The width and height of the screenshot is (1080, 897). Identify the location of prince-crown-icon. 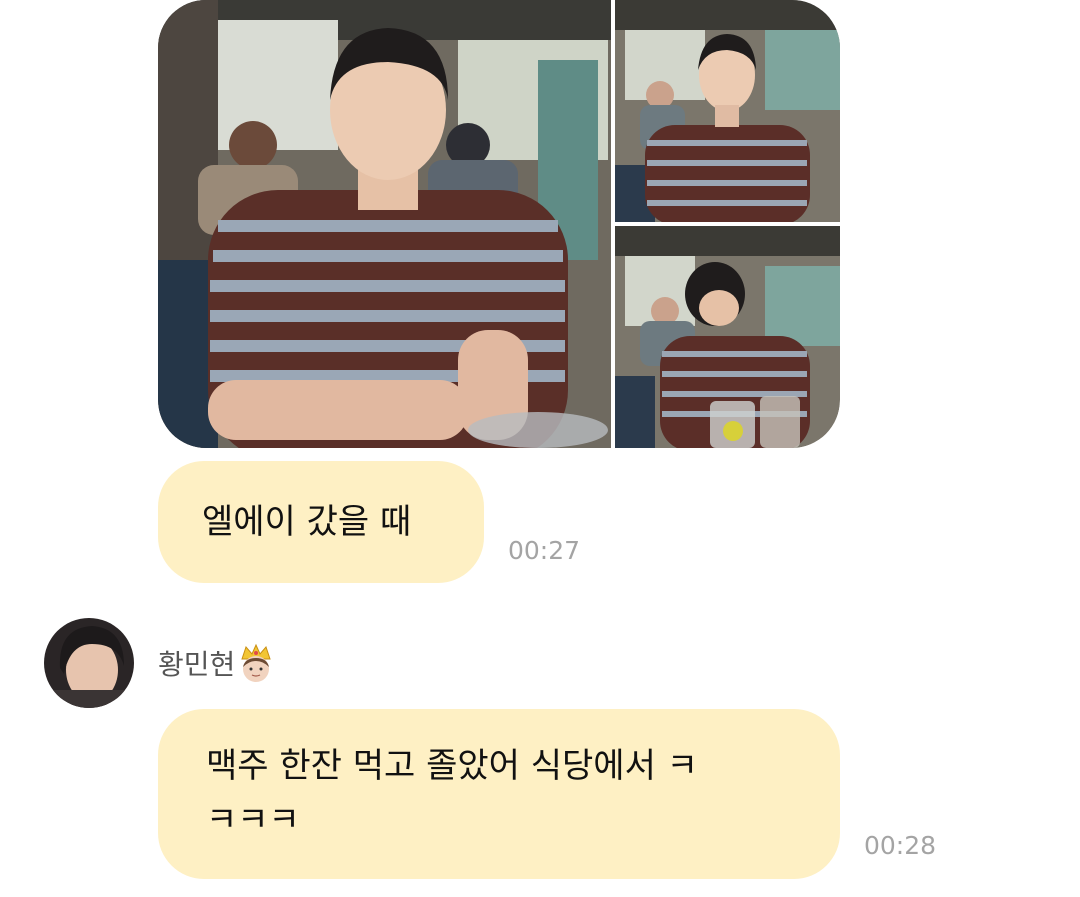
(256, 663).